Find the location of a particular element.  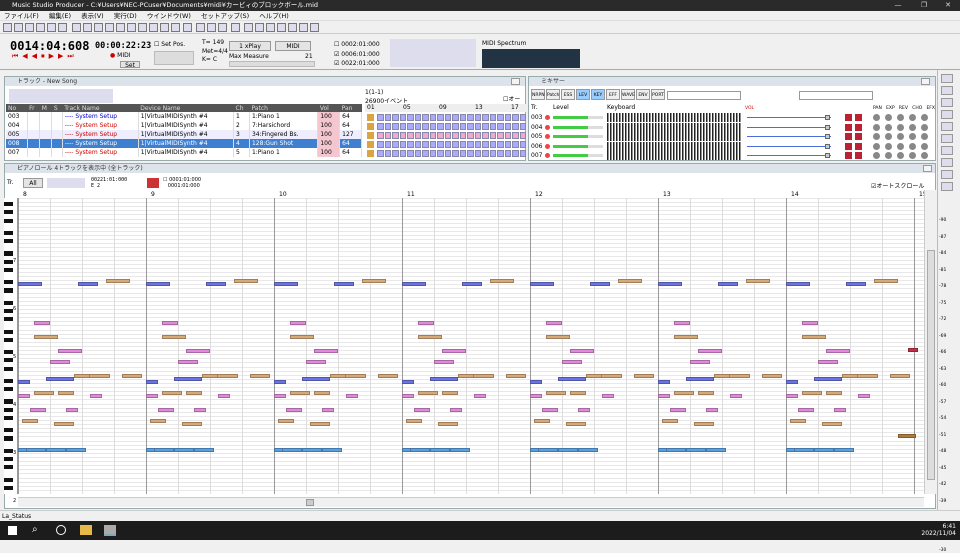

mixer-tab: KEY is located at coordinates (598, 94).